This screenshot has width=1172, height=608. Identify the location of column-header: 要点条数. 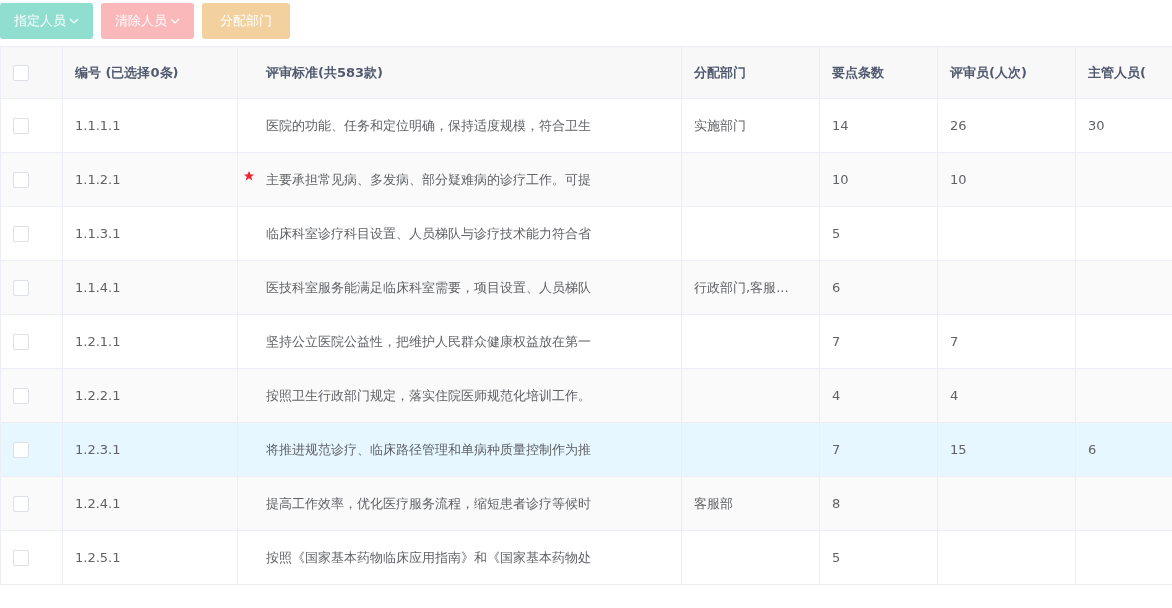
(858, 72).